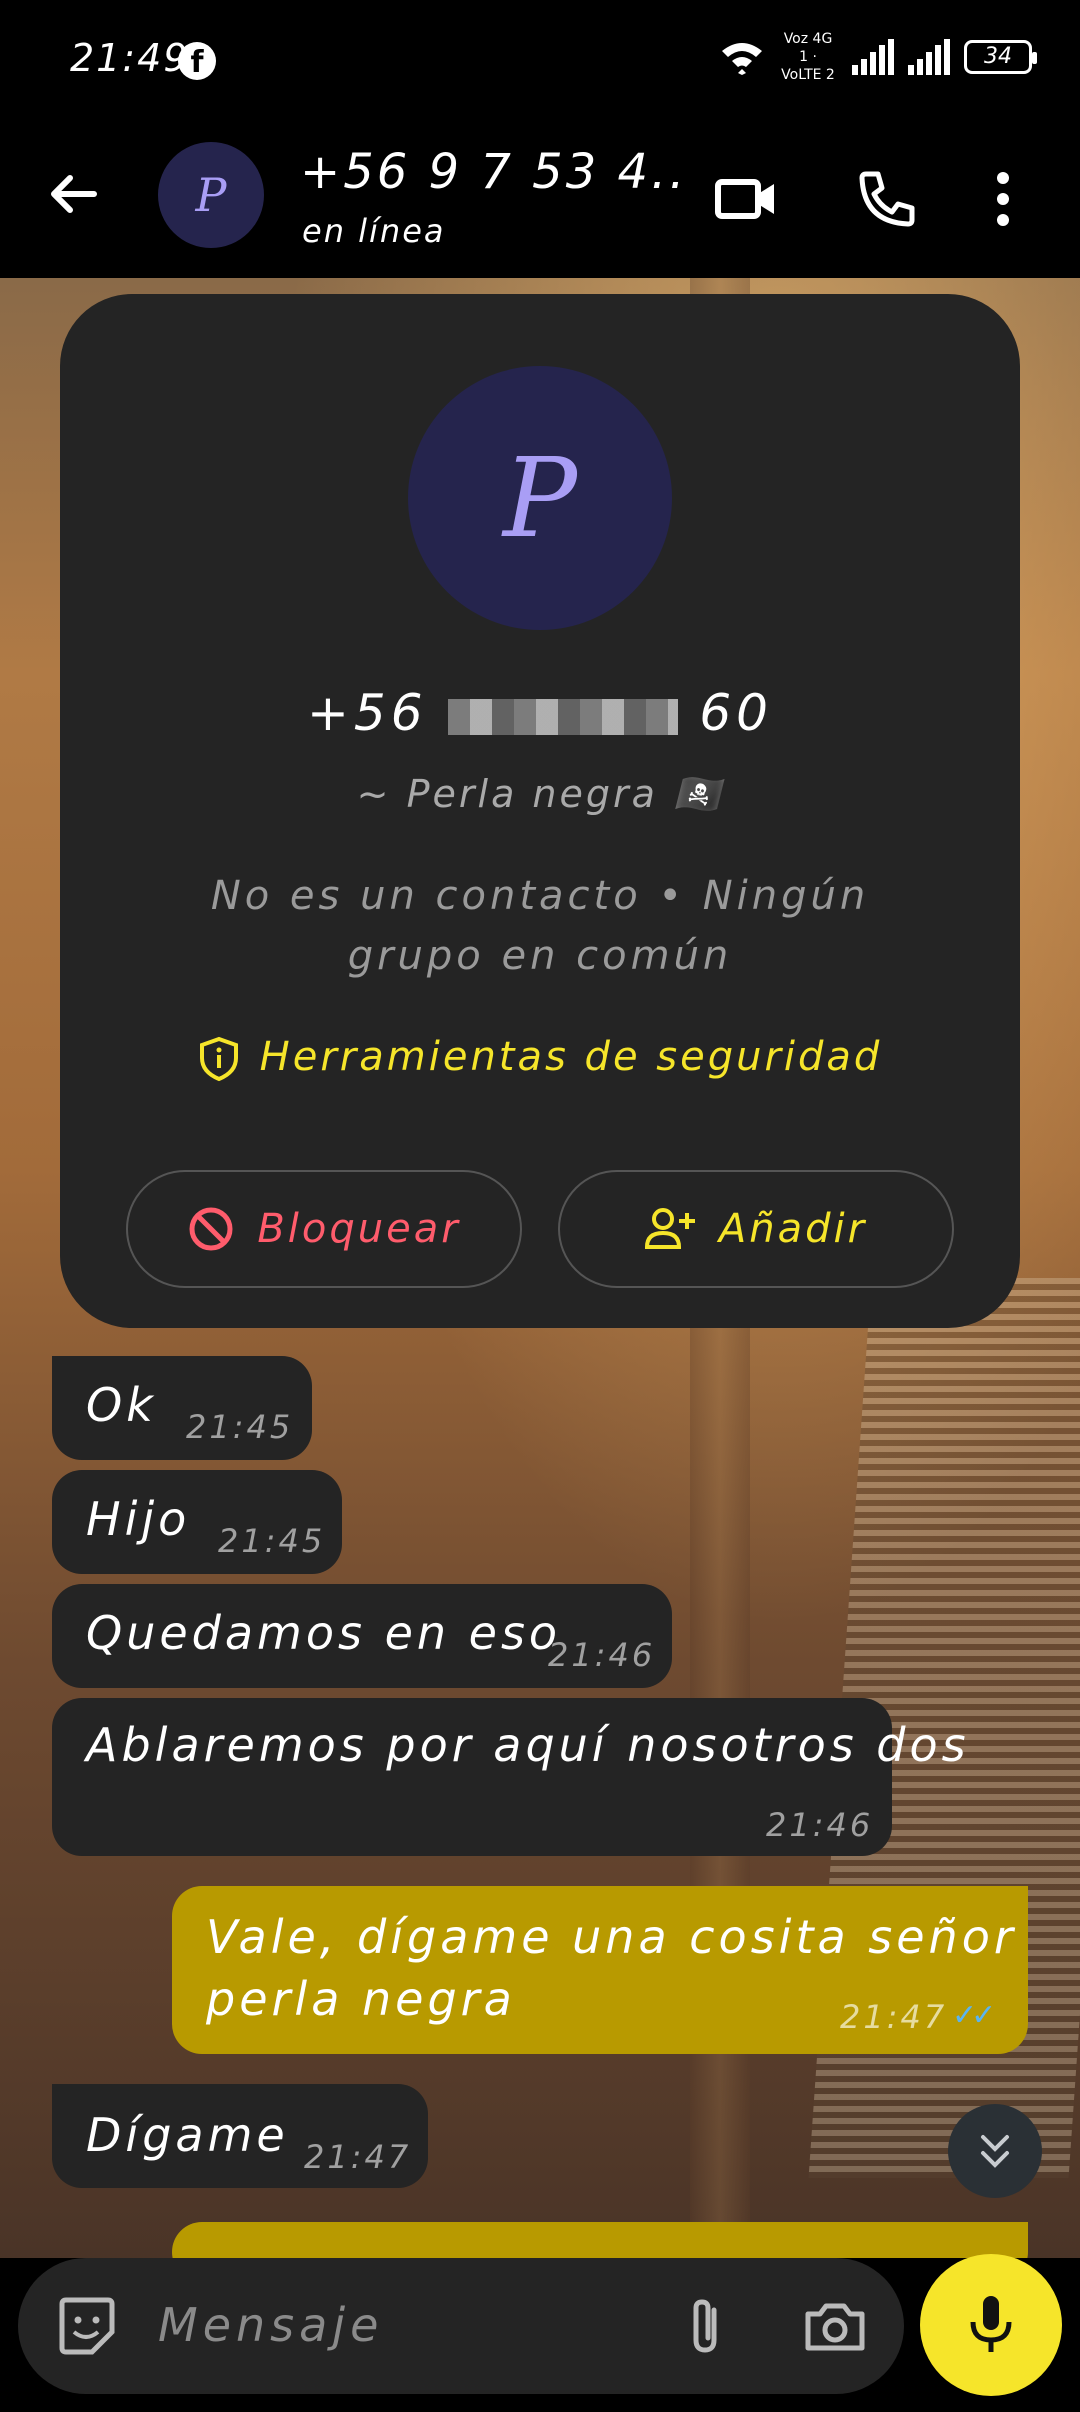 The image size is (1080, 2412). What do you see at coordinates (182, 1408) in the screenshot?
I see `message-incoming: Ok 21:45` at bounding box center [182, 1408].